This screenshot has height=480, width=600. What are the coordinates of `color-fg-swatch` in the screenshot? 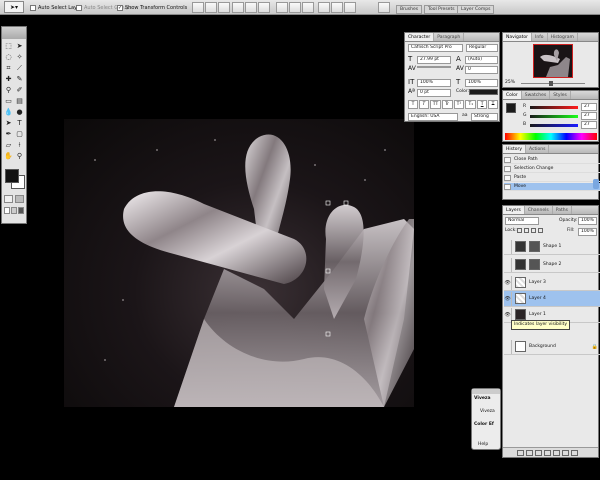 It's located at (511, 108).